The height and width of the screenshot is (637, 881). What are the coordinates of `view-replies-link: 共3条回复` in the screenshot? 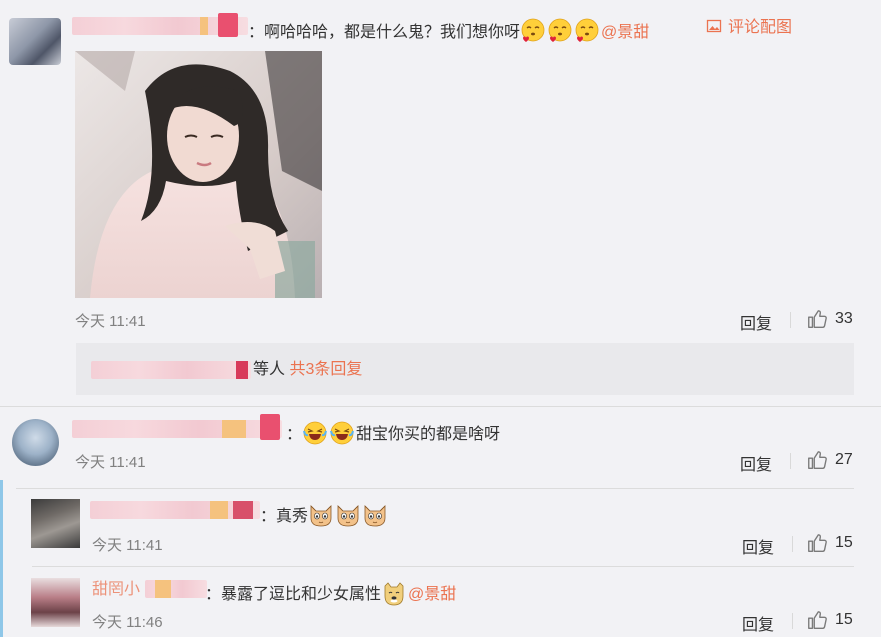 It's located at (325, 369).